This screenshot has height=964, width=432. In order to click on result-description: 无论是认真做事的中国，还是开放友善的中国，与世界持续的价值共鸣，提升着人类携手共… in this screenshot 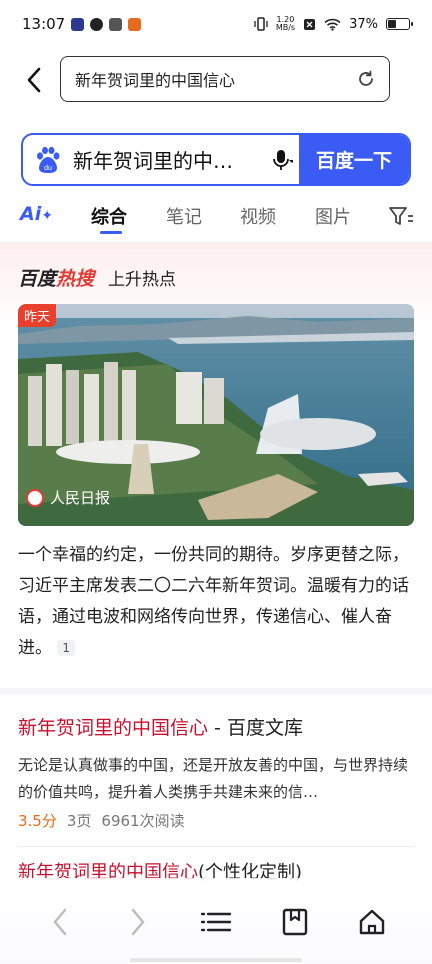, I will do `click(213, 778)`.